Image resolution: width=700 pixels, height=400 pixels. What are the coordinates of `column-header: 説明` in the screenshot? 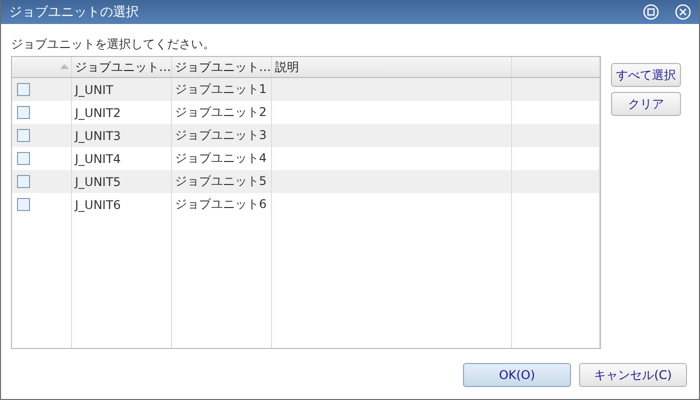 It's located at (392, 67).